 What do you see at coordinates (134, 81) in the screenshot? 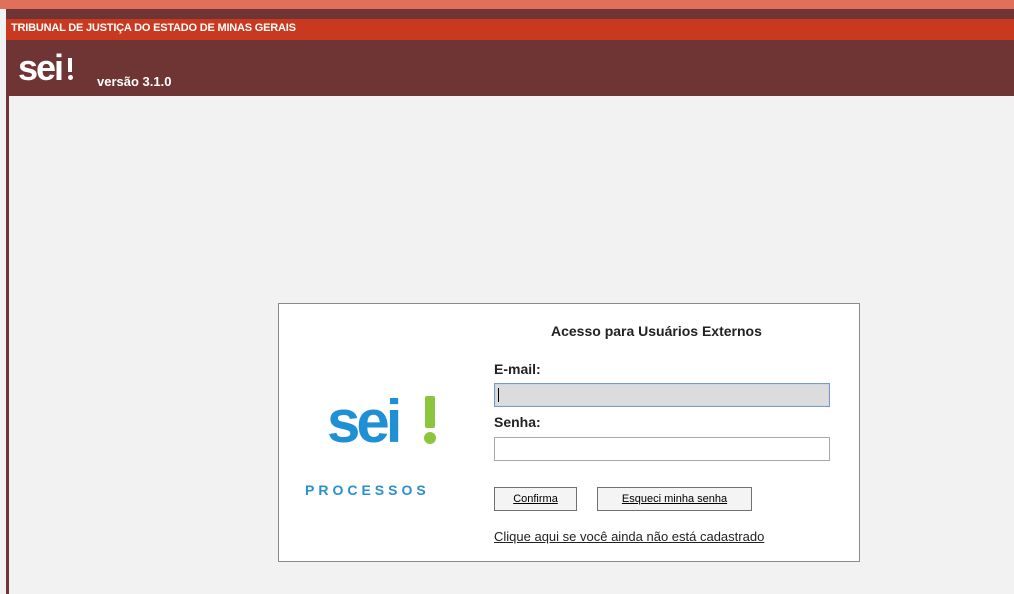
I see `version-label: versão 3.1.0` at bounding box center [134, 81].